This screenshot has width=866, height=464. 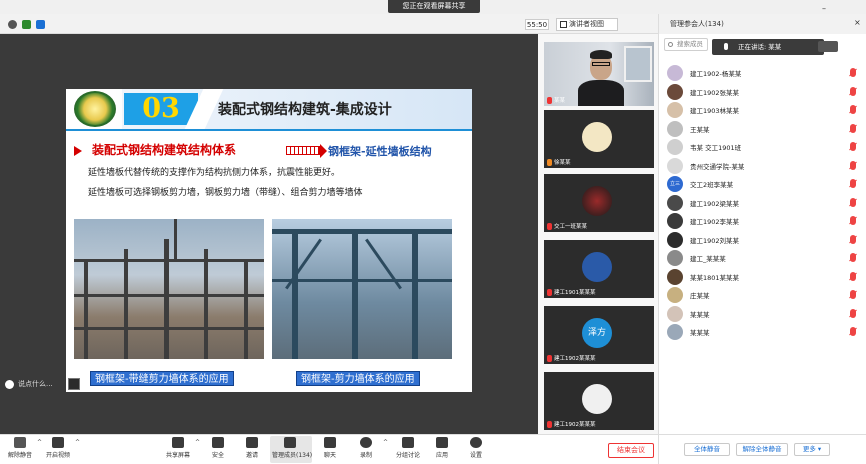 I want to click on steel-frame-photo, so click(x=169, y=289).